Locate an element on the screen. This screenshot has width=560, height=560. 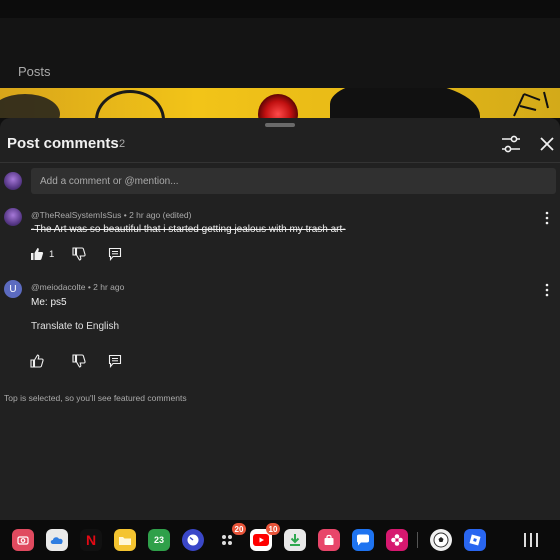
app-roblox is located at coordinates (475, 540).